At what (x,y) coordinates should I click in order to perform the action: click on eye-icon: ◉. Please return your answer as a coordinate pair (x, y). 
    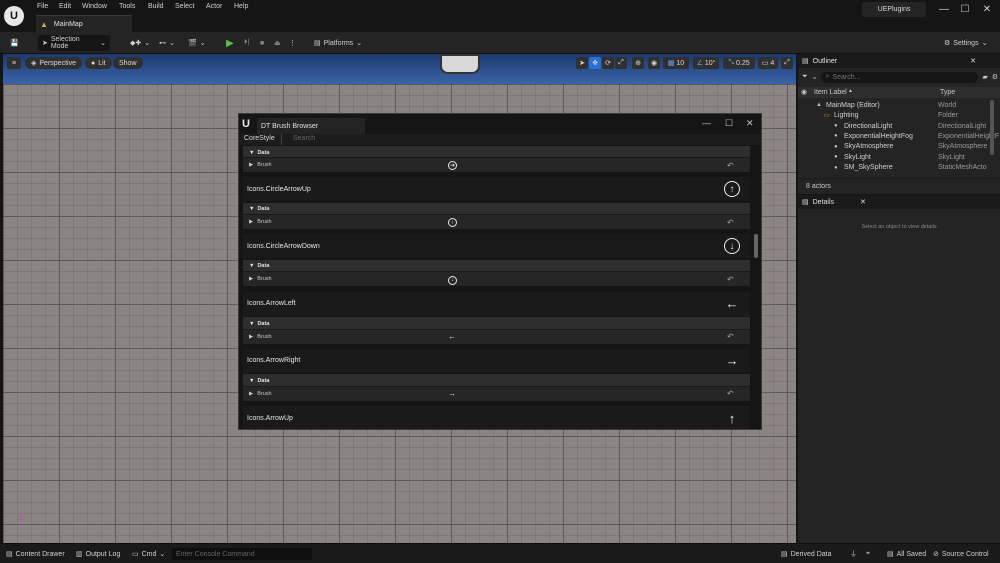
    Looking at the image, I should click on (804, 92).